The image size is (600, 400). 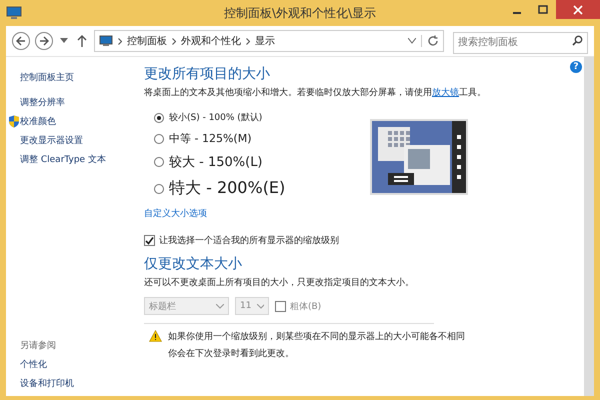 What do you see at coordinates (193, 264) in the screenshot?
I see `section-heading: 仅更改文本大小` at bounding box center [193, 264].